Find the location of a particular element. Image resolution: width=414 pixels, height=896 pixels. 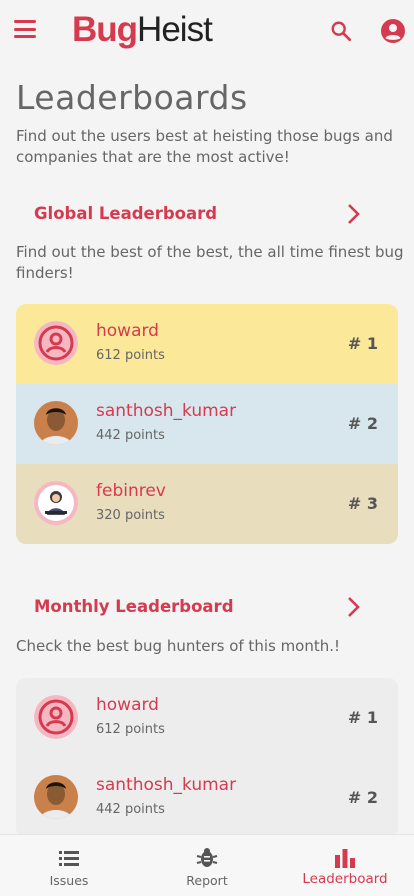

app-bar: BugHeist is located at coordinates (207, 31).